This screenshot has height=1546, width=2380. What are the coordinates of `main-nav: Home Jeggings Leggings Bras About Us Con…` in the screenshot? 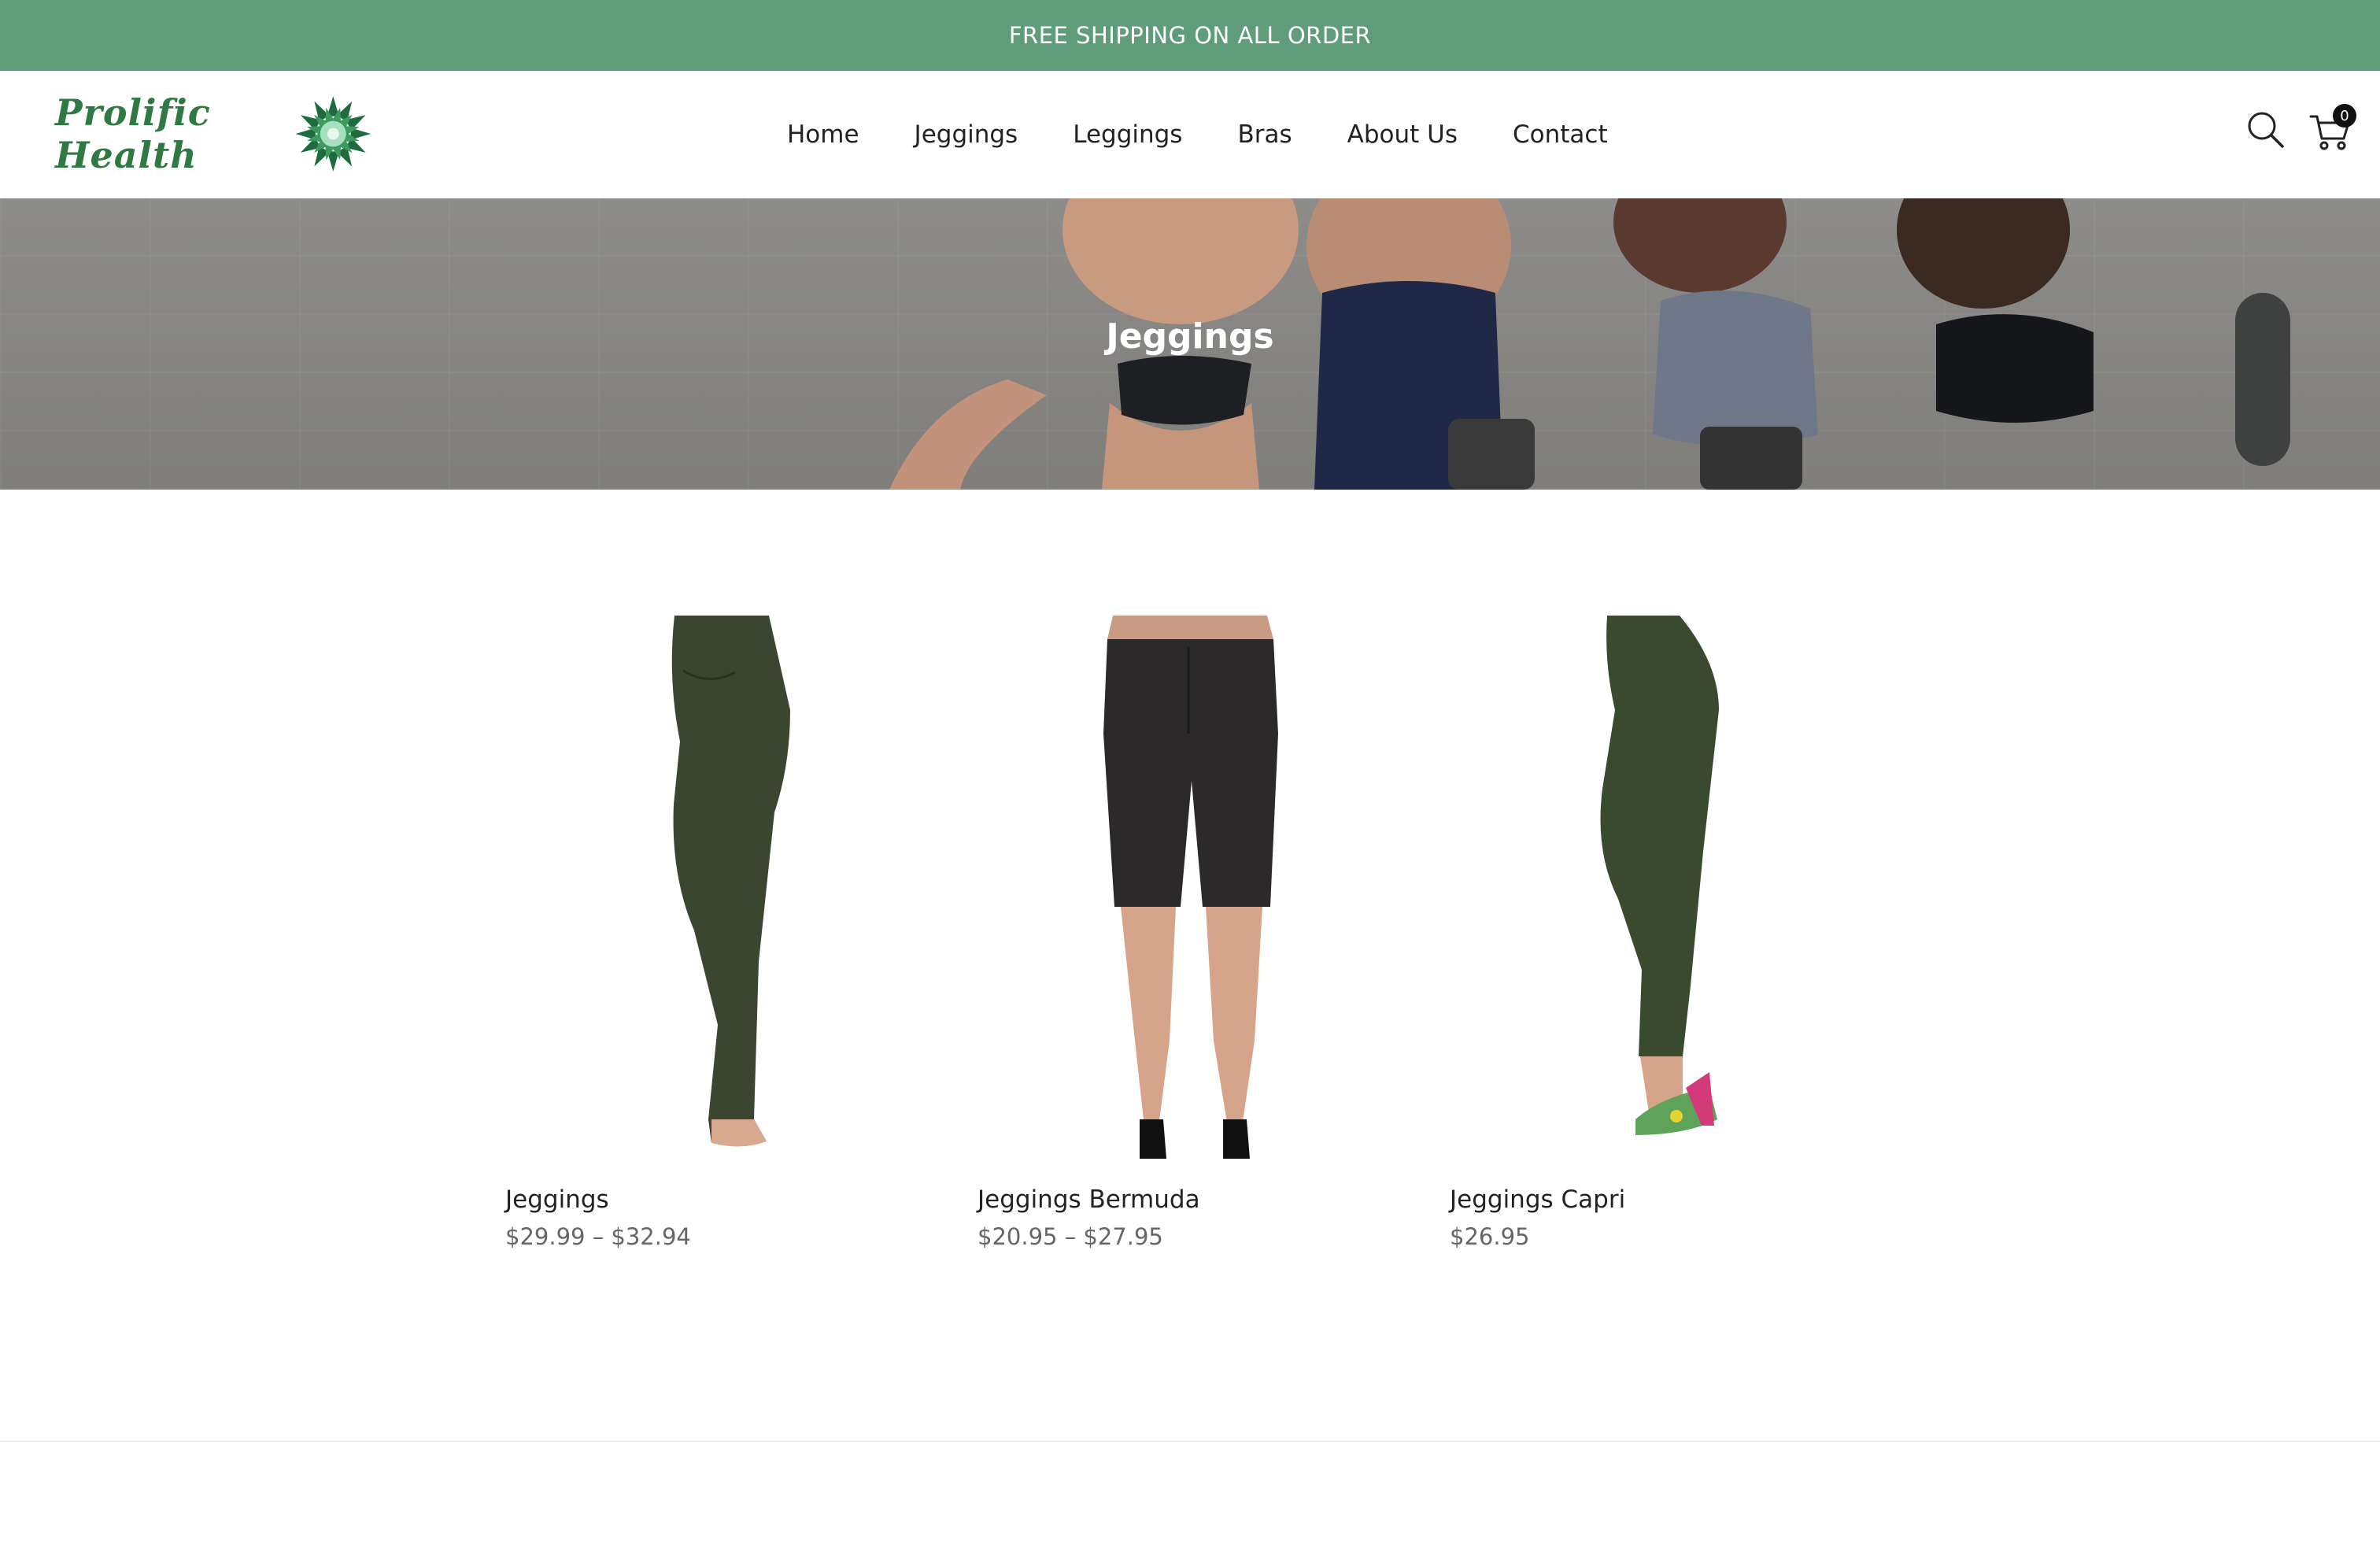 It's located at (1197, 135).